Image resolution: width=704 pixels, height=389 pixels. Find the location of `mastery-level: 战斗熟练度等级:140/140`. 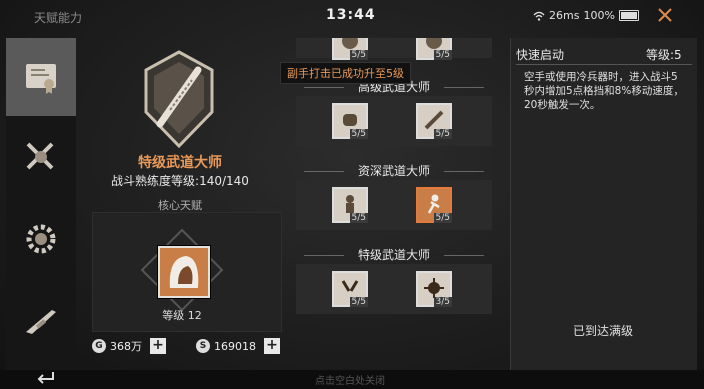

mastery-level: 战斗熟练度等级:140/140 is located at coordinates (180, 181).